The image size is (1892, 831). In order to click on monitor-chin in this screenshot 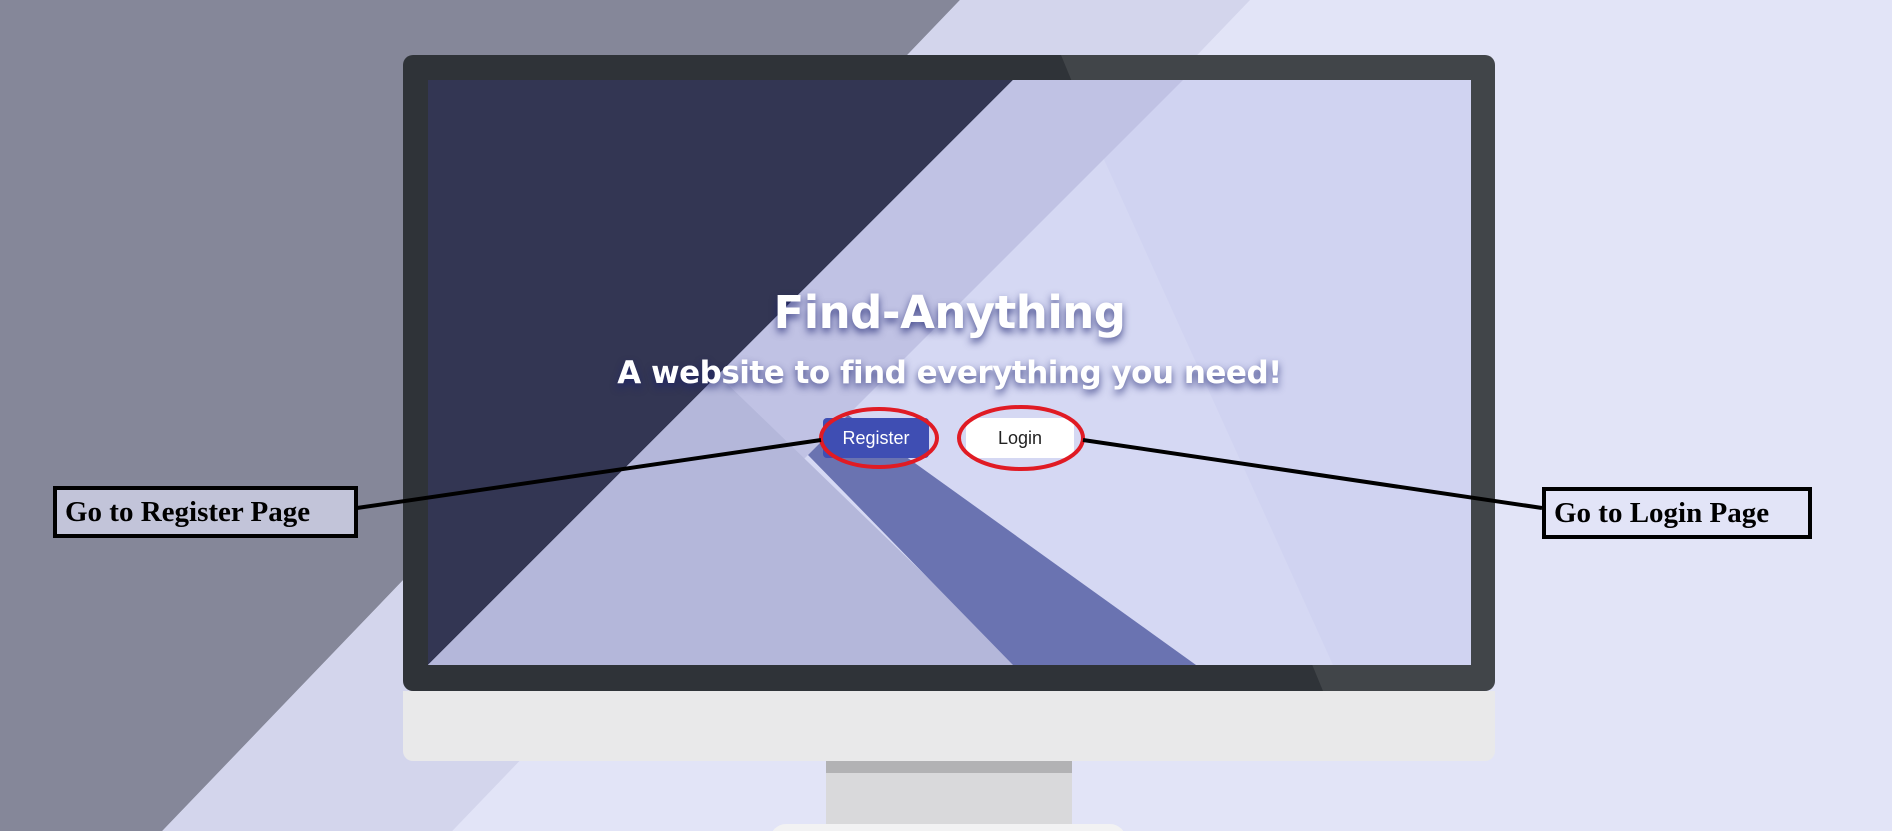, I will do `click(949, 726)`.